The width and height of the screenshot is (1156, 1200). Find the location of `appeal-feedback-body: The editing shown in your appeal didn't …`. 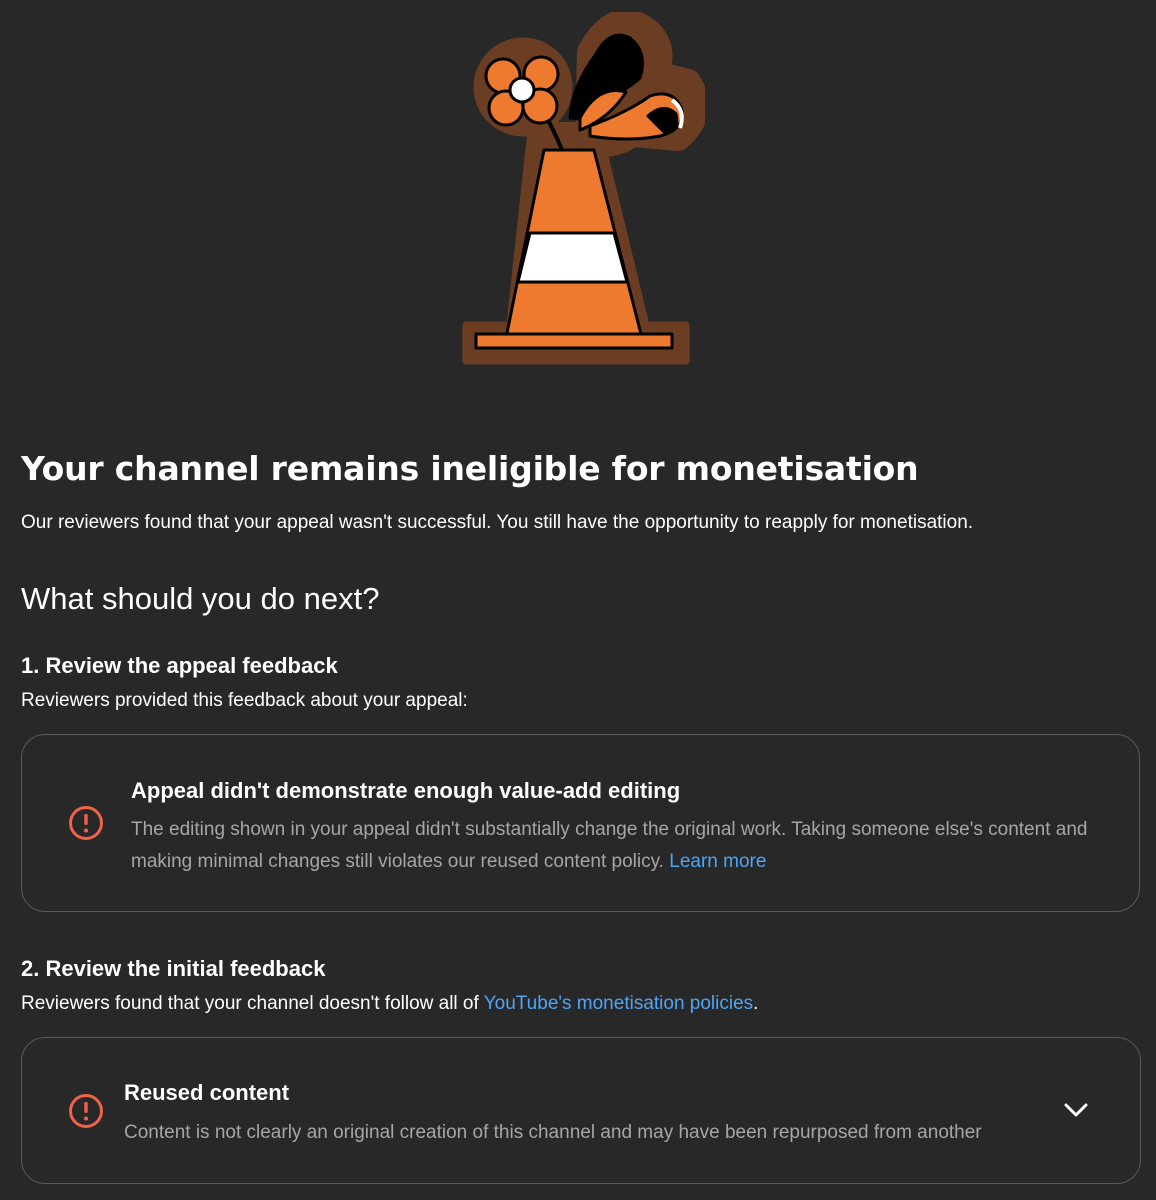

appeal-feedback-body: The editing shown in your appeal didn't … is located at coordinates (611, 846).